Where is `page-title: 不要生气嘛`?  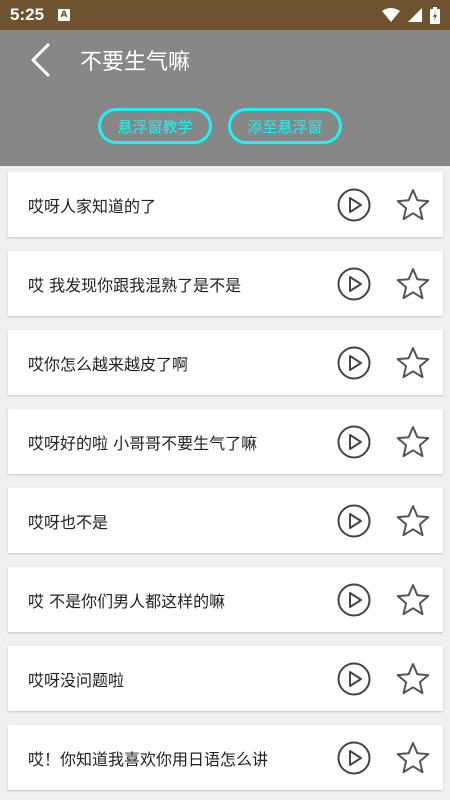 page-title: 不要生气嘛 is located at coordinates (135, 62).